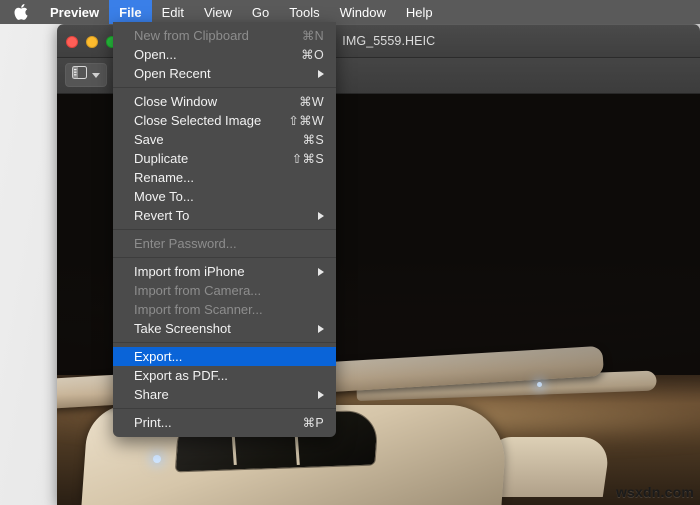  I want to click on menu-item-shortcut: ⌘O, so click(312, 55).